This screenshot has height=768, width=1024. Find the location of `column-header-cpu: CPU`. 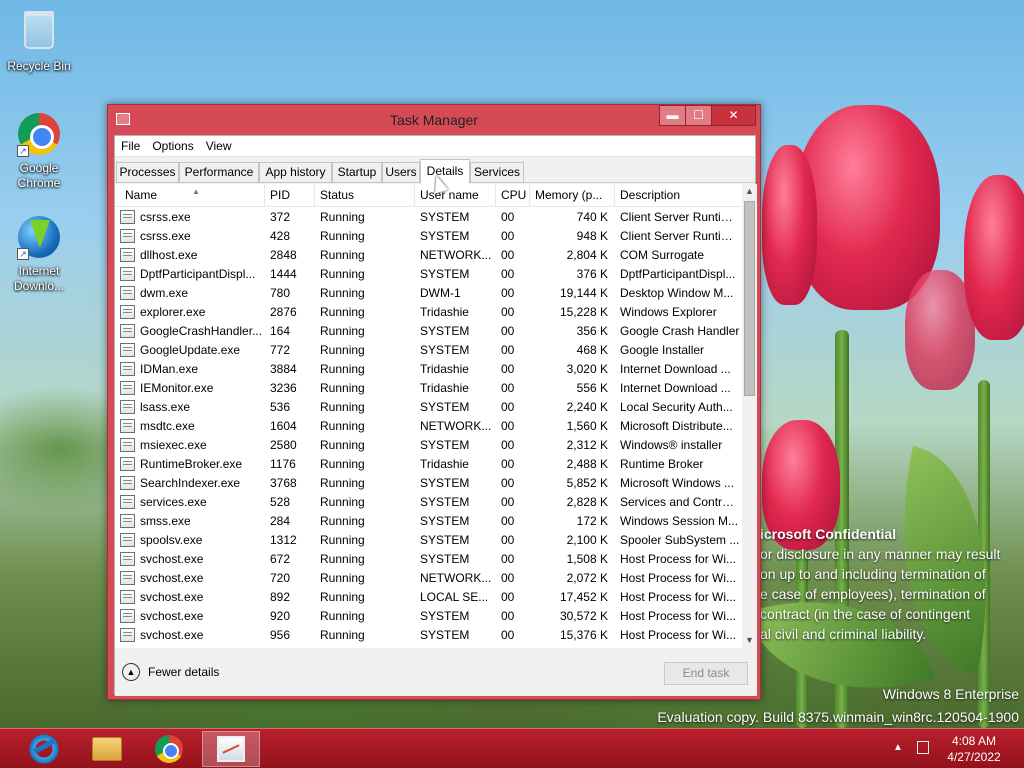

column-header-cpu: CPU is located at coordinates (513, 195).